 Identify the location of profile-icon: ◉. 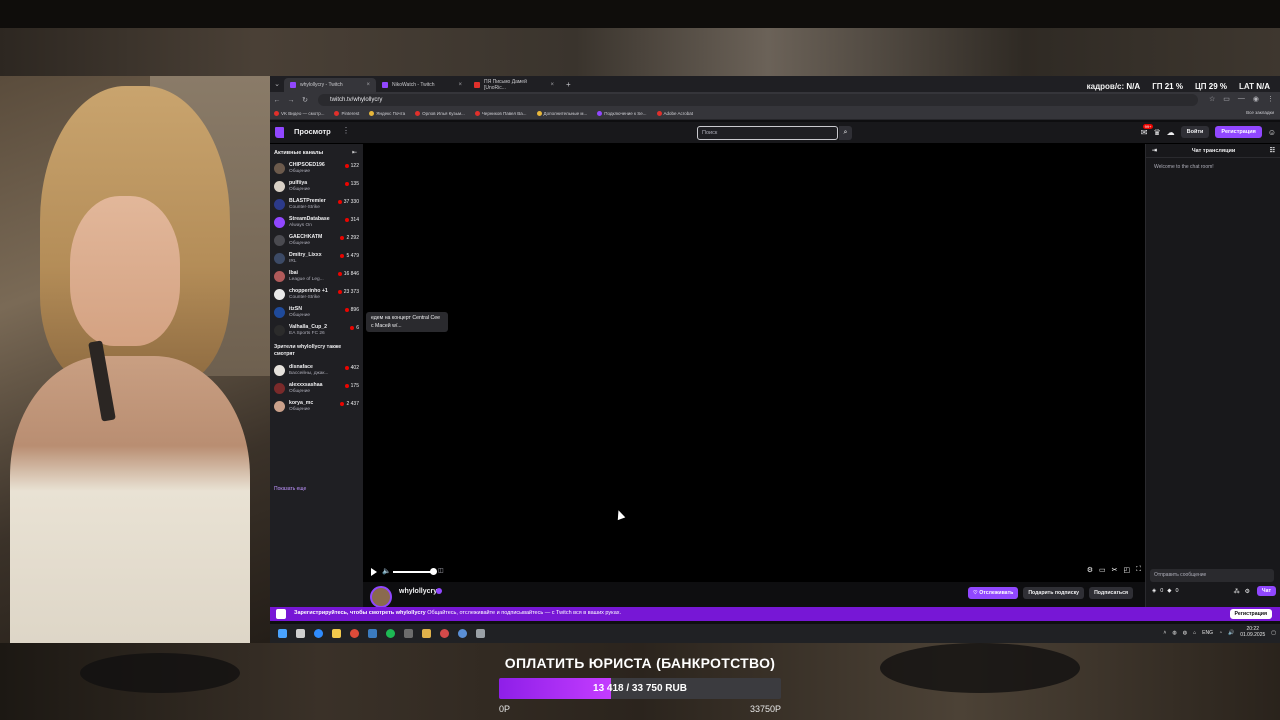
(1256, 99).